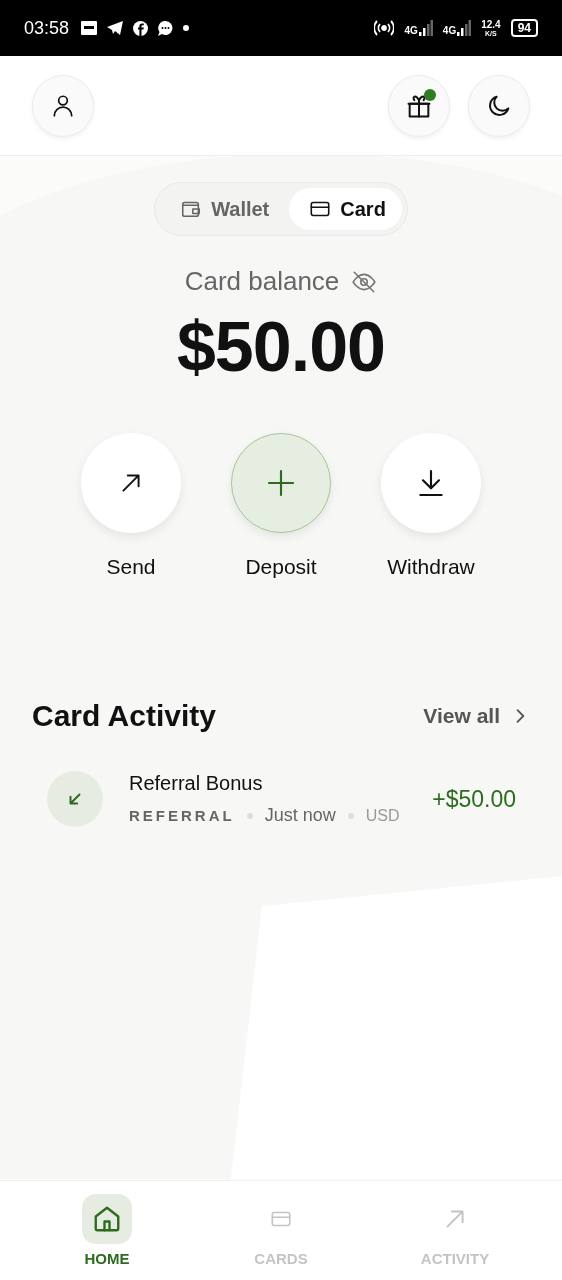  Describe the element at coordinates (89, 28) in the screenshot. I see `app-notification-icon` at that location.